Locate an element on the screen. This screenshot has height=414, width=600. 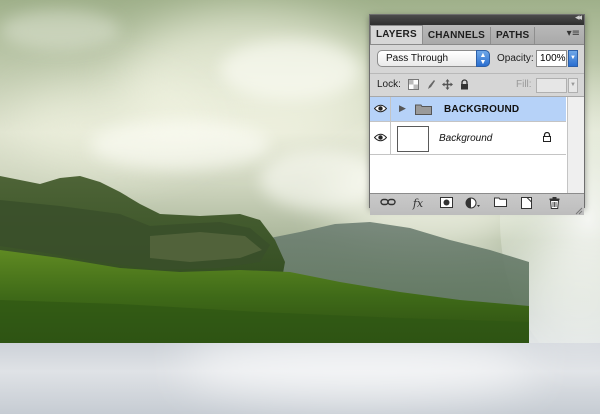
blend-mode-select: Pass Through ▲ ▼ is located at coordinates (433, 58).